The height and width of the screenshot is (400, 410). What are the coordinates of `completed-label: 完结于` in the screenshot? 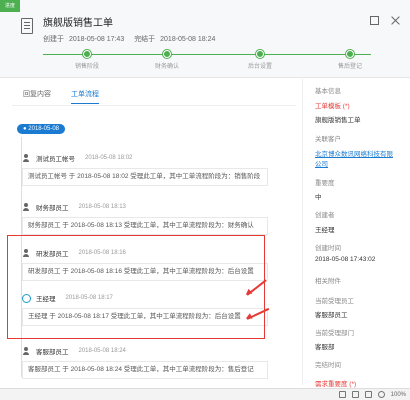 It's located at (145, 39).